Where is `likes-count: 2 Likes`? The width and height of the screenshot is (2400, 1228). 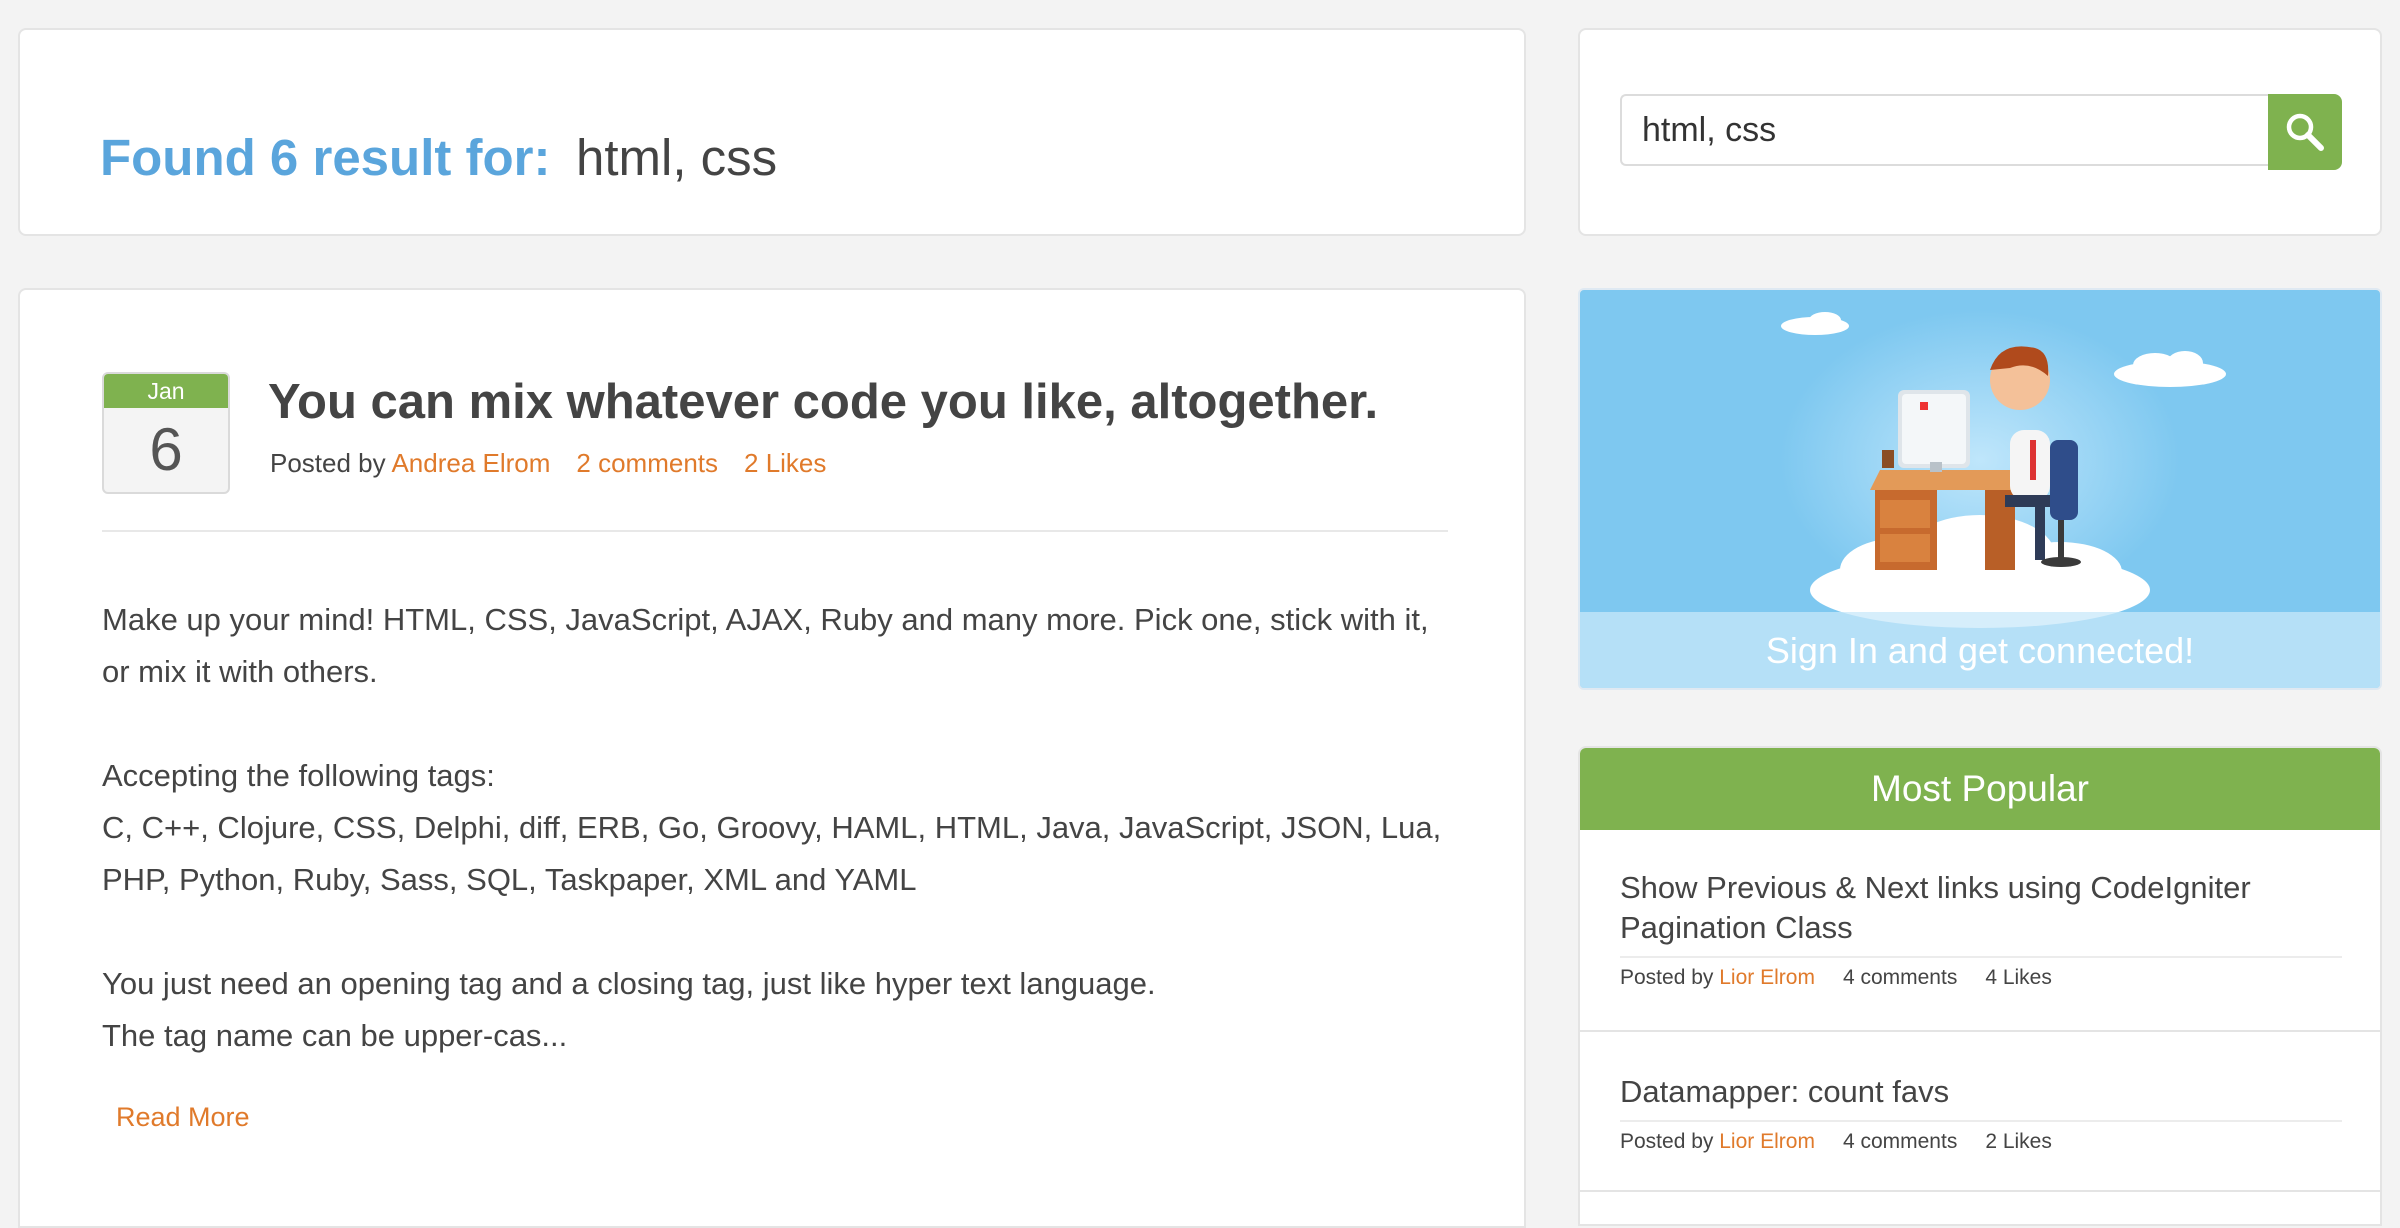
likes-count: 2 Likes is located at coordinates (2018, 1141).